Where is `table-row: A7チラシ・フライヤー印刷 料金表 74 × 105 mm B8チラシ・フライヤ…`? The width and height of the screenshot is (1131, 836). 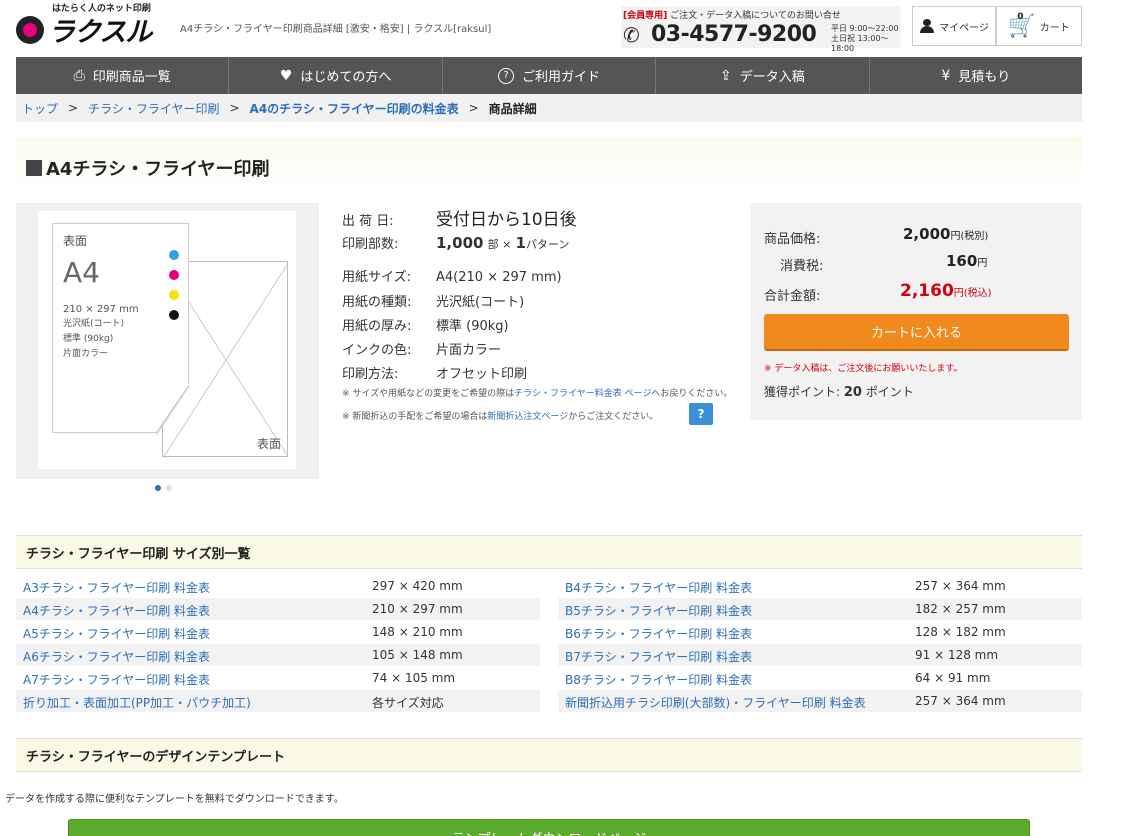 table-row: A7チラシ・フライヤー印刷 料金表 74 × 105 mm B8チラシ・フライヤ… is located at coordinates (507, 679).